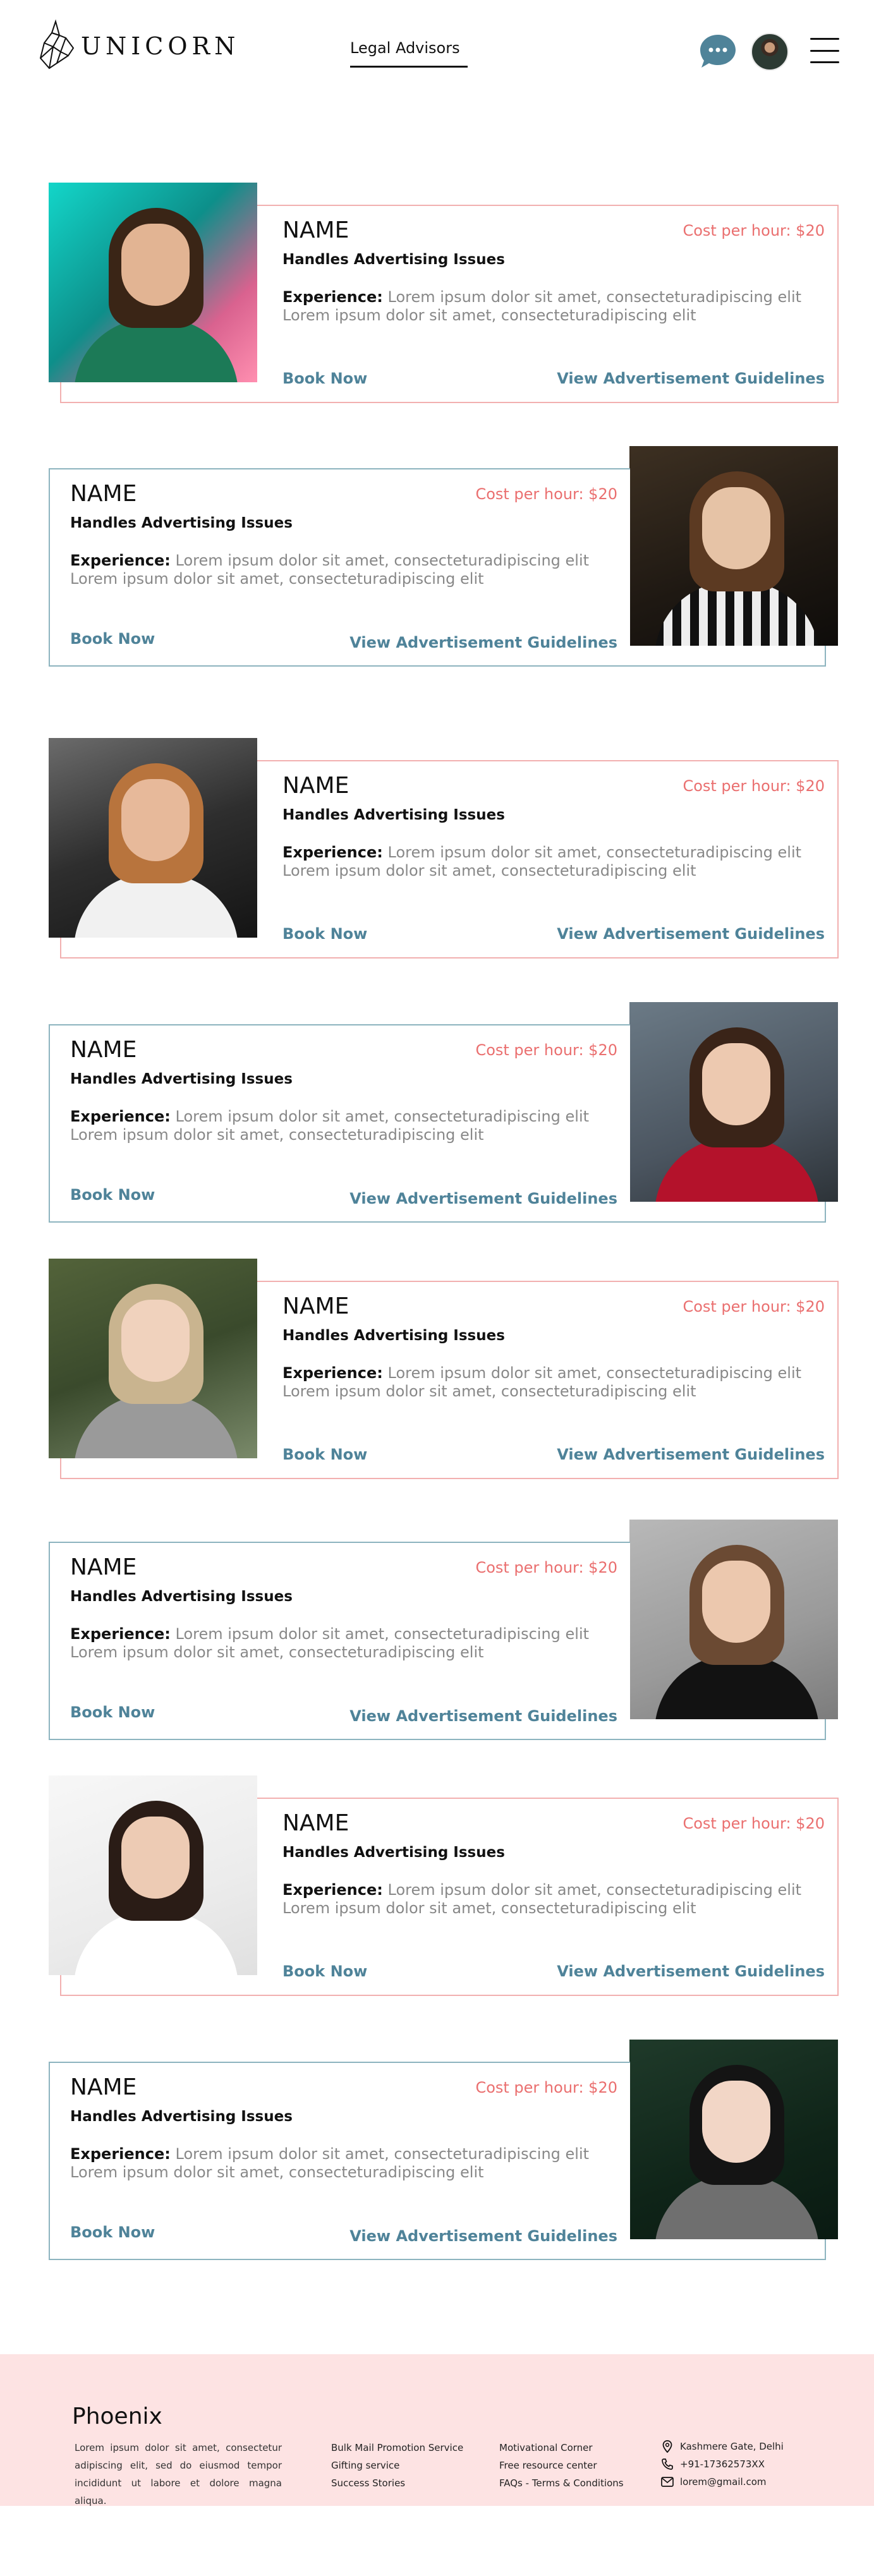 This screenshot has height=2576, width=874. I want to click on footer-link: Motivational Corner, so click(561, 2448).